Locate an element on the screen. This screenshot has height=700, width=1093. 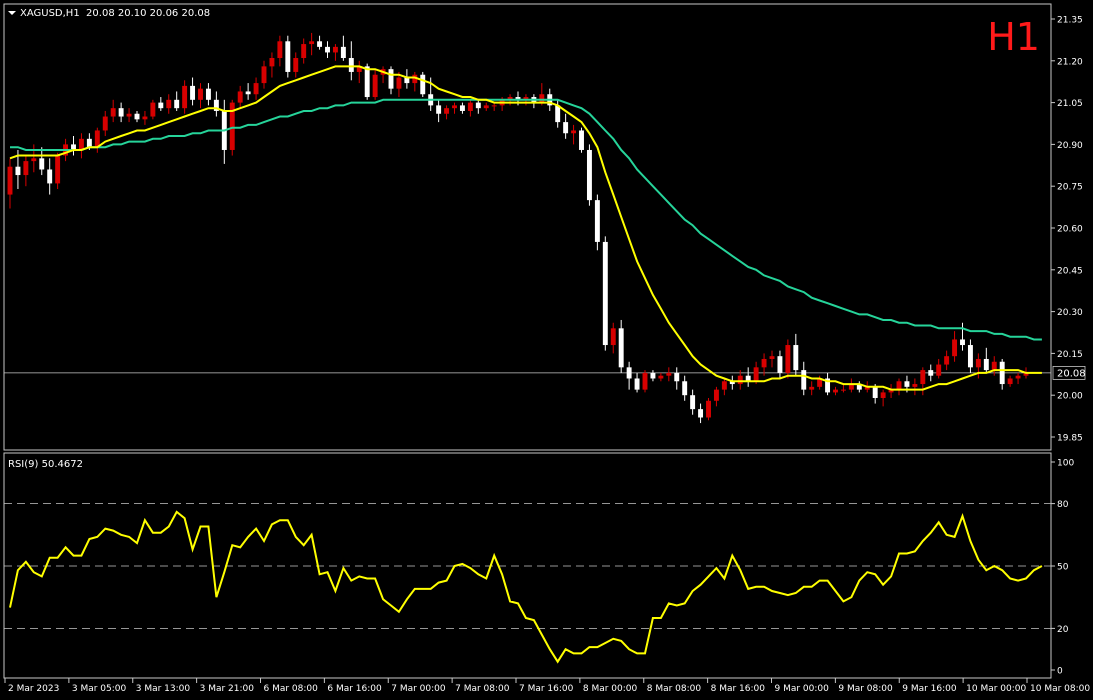
time-tick-label: 10 Mar 08:00 is located at coordinates (1060, 689).